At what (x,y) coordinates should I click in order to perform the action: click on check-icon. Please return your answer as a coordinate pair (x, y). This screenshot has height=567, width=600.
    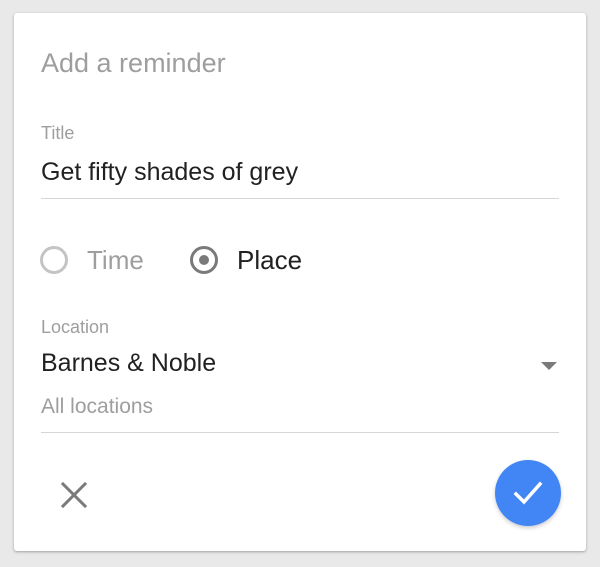
    Looking at the image, I should click on (528, 493).